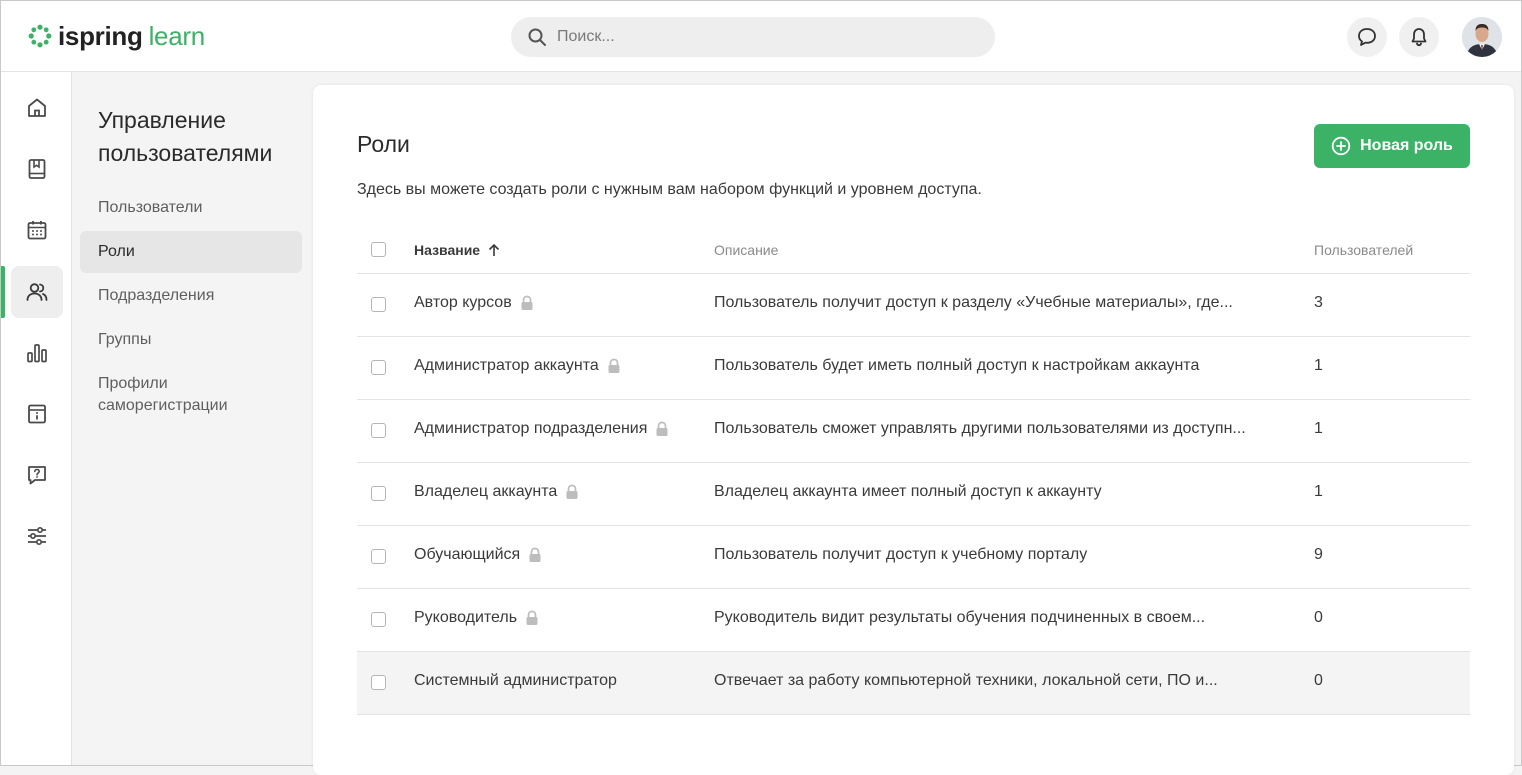 Image resolution: width=1522 pixels, height=775 pixels. I want to click on page-title: Роли, so click(383, 144).